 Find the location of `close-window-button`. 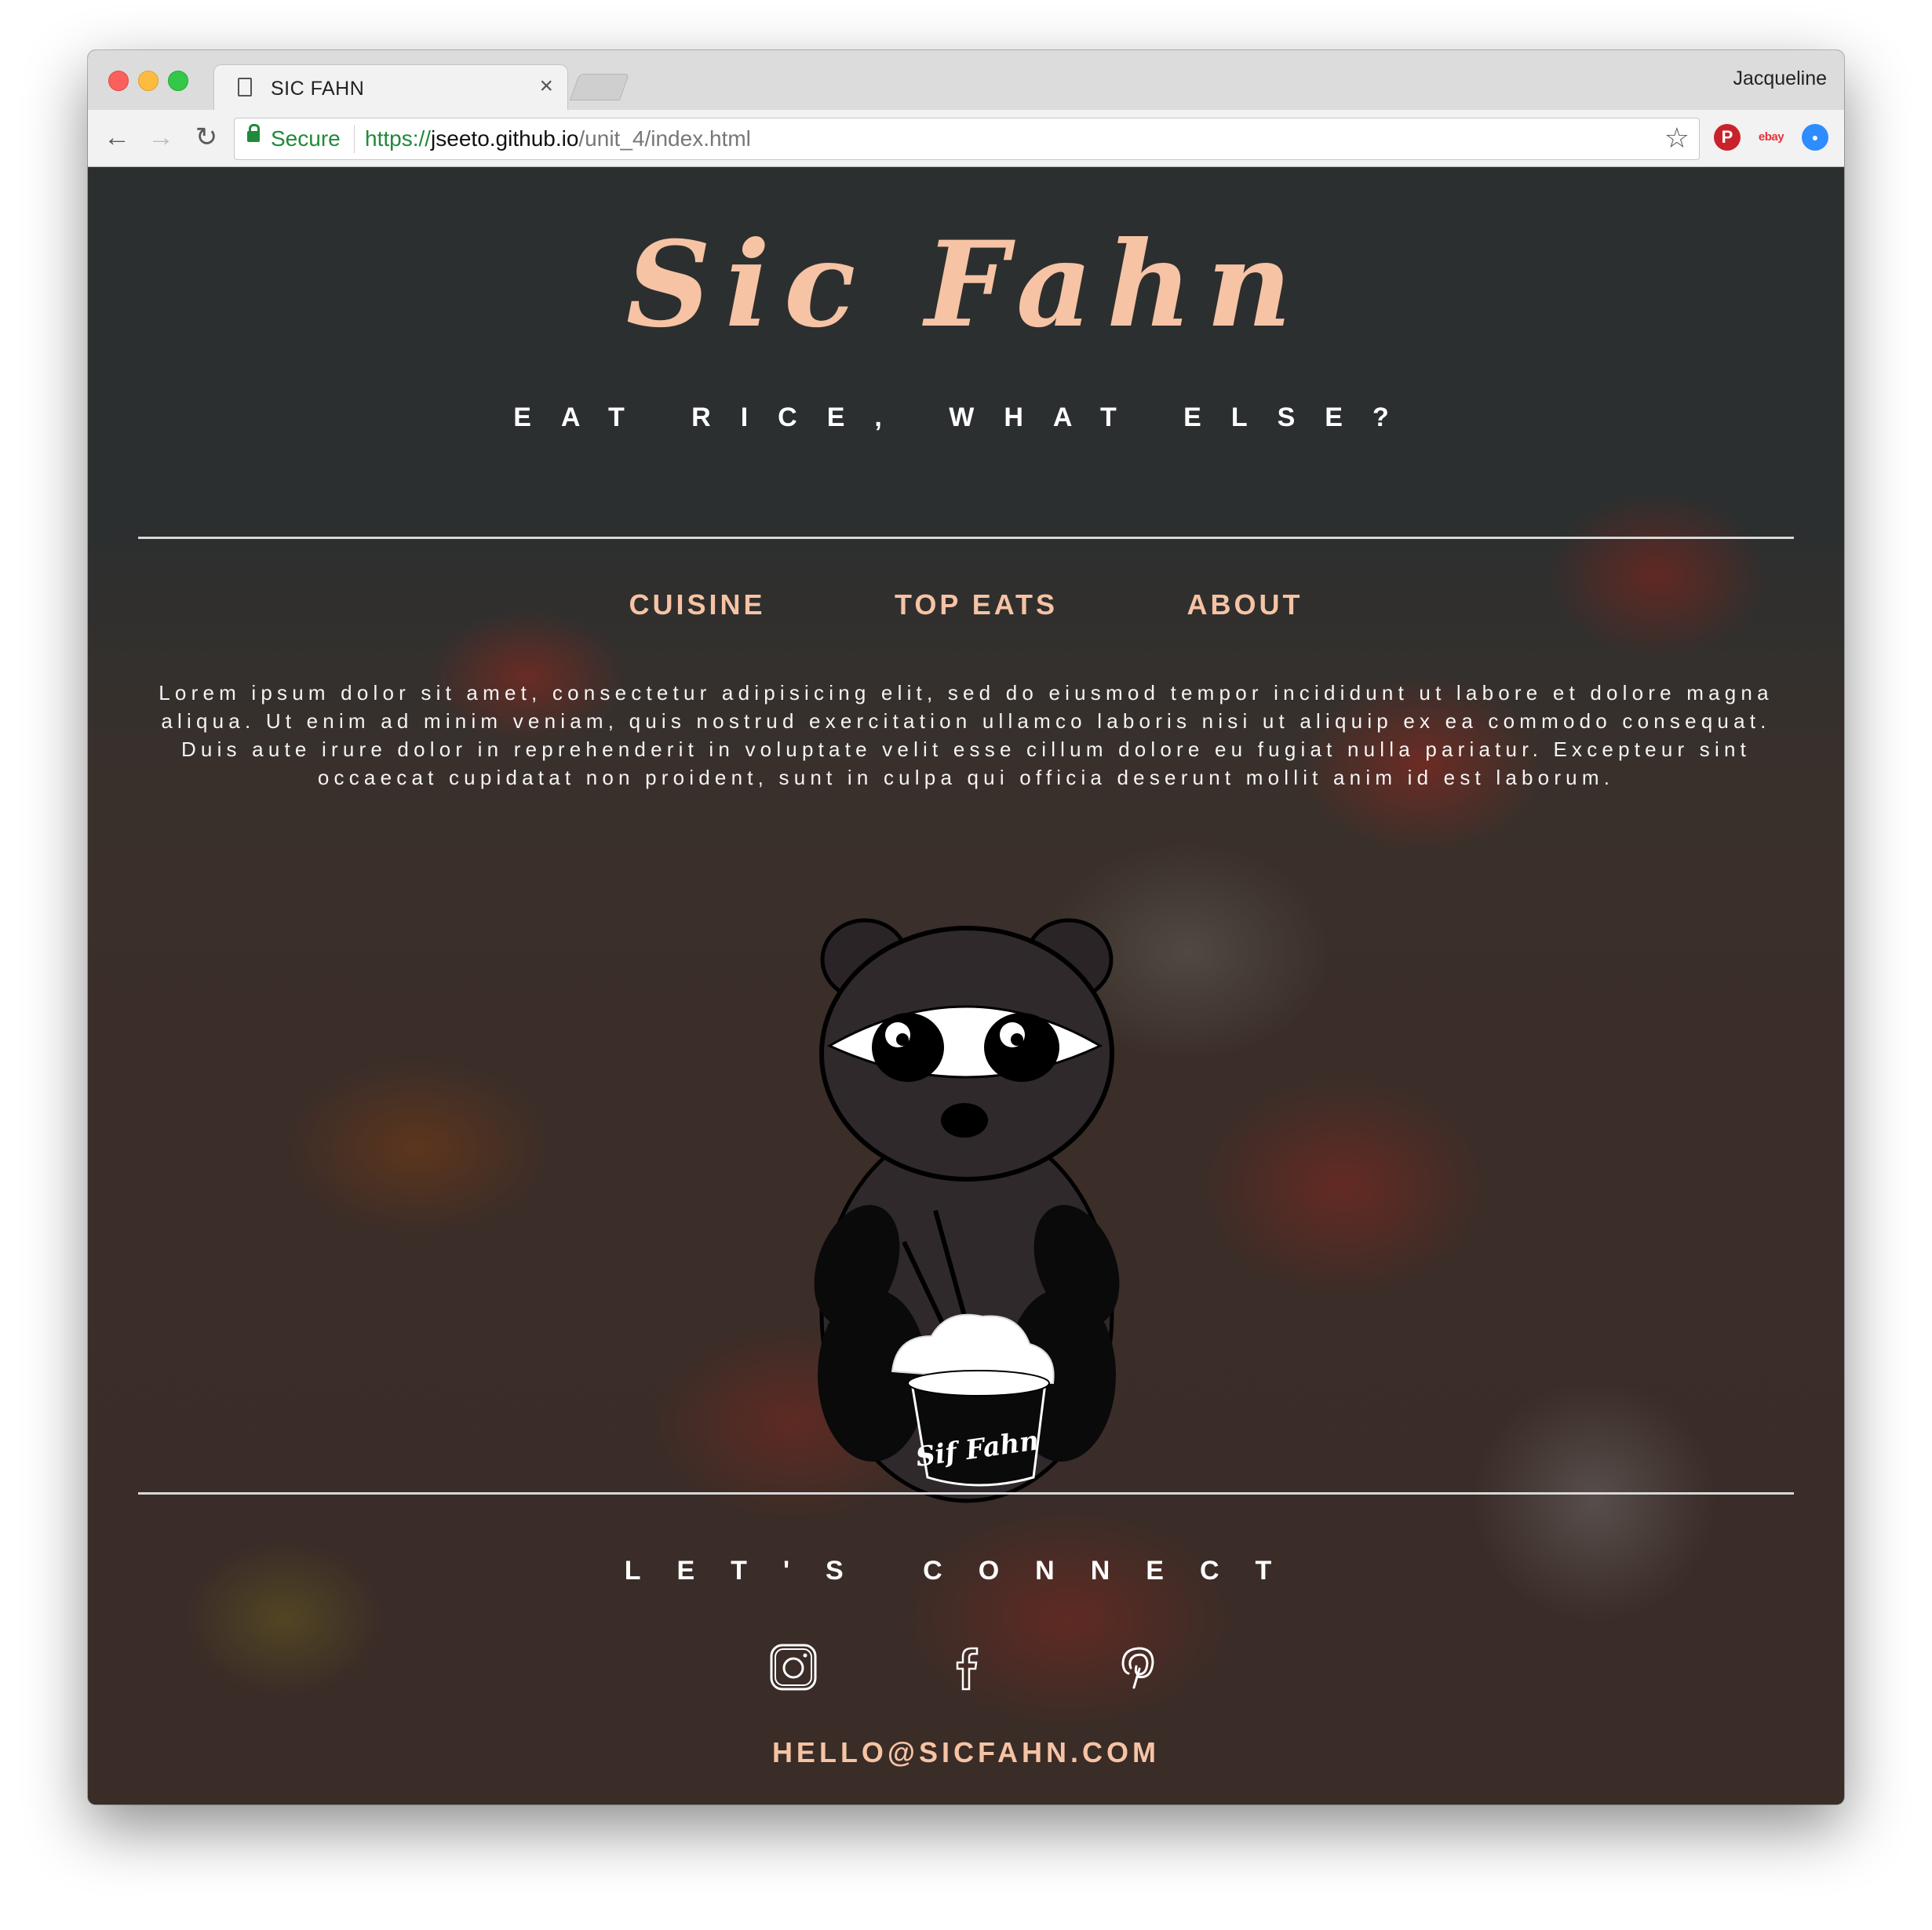

close-window-button is located at coordinates (119, 81).